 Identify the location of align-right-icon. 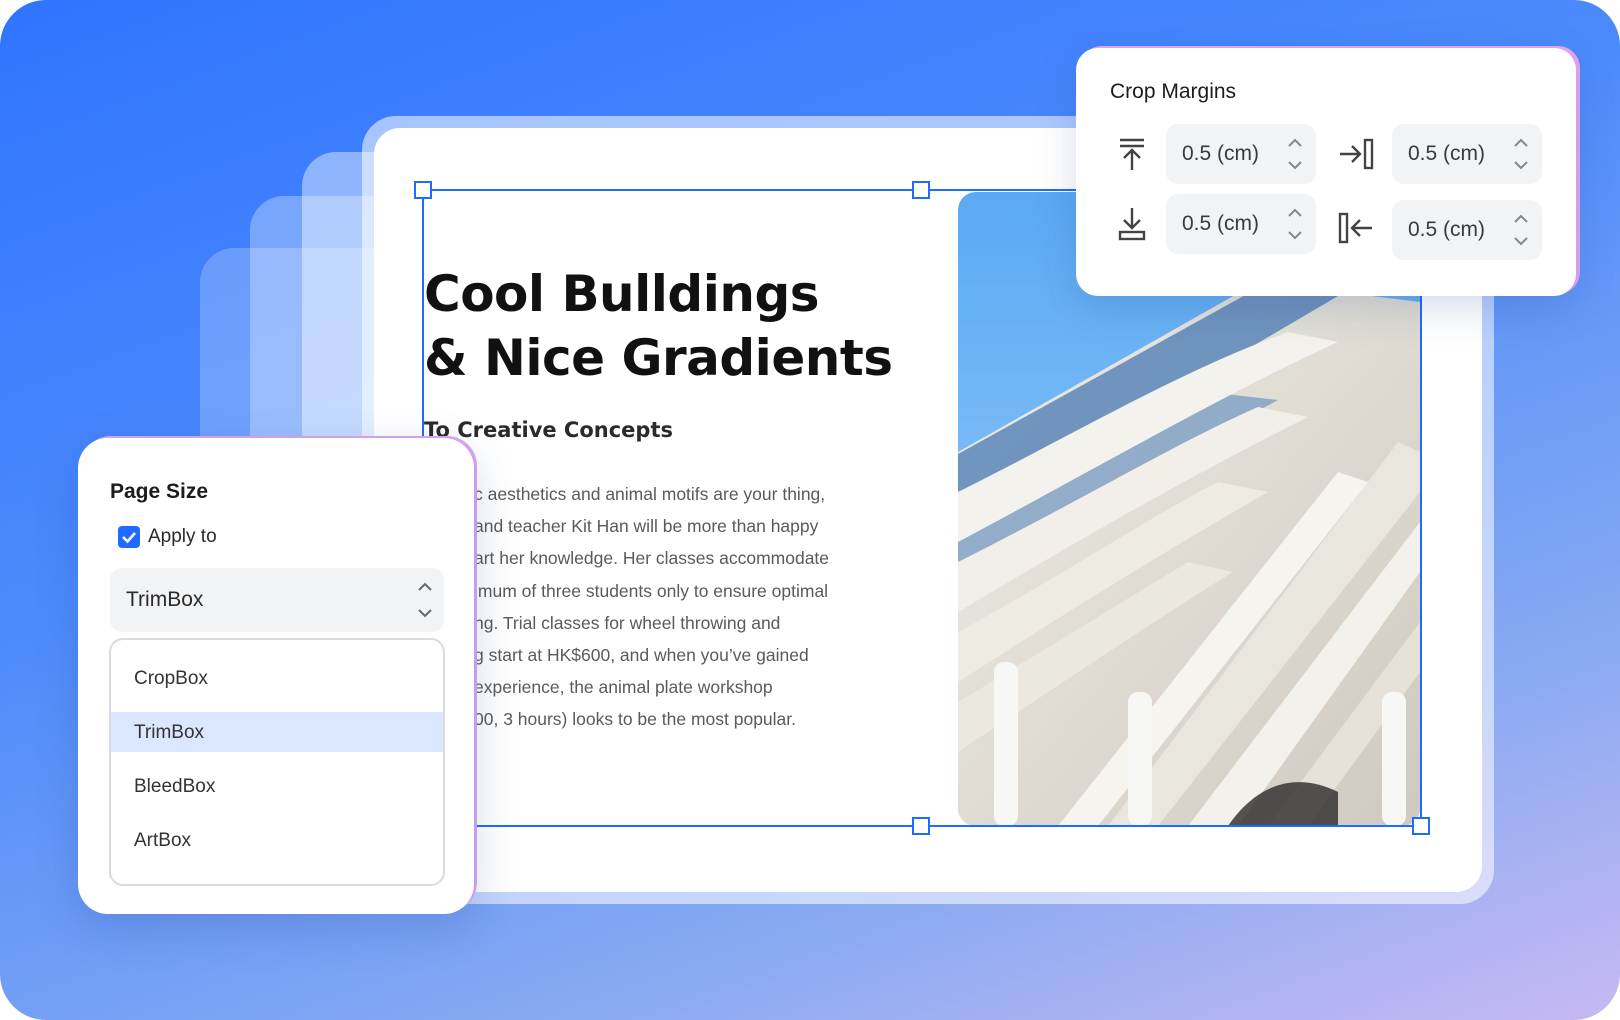
(1357, 154).